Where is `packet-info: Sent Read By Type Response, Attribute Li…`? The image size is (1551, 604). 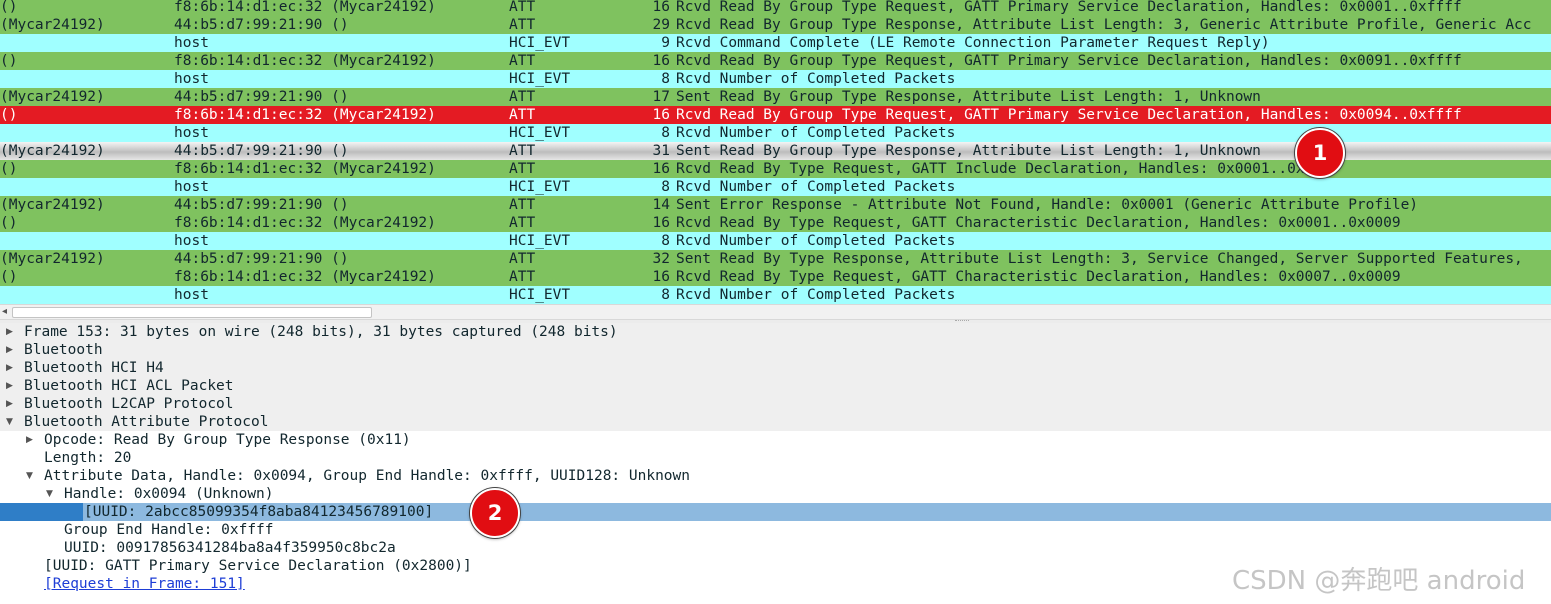
packet-info: Sent Read By Type Response, Attribute Li… is located at coordinates (1099, 259).